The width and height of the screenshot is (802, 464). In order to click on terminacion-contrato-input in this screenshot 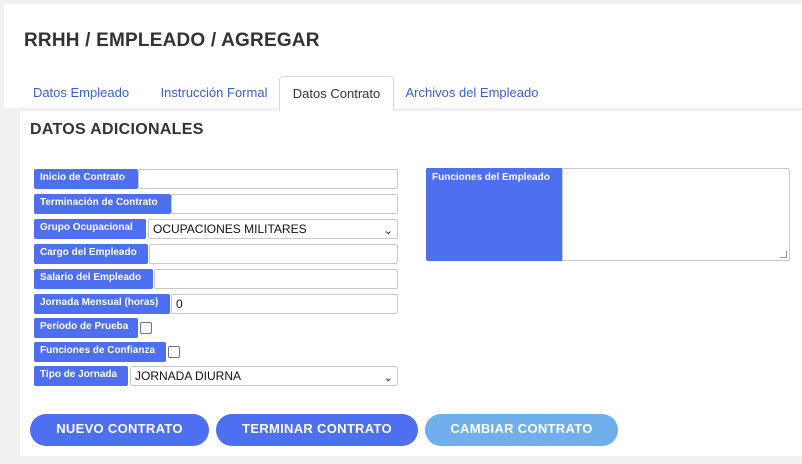, I will do `click(284, 204)`.